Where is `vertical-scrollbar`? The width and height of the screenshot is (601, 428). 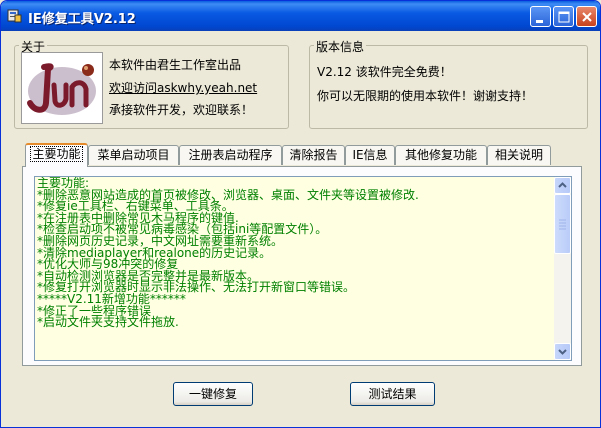 vertical-scrollbar is located at coordinates (562, 268).